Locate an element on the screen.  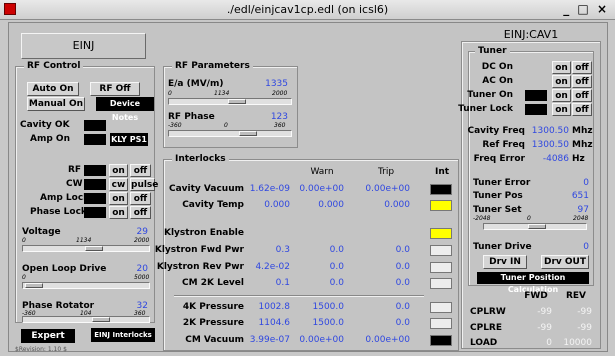
amp-lock-off-button: off is located at coordinates (140, 198).